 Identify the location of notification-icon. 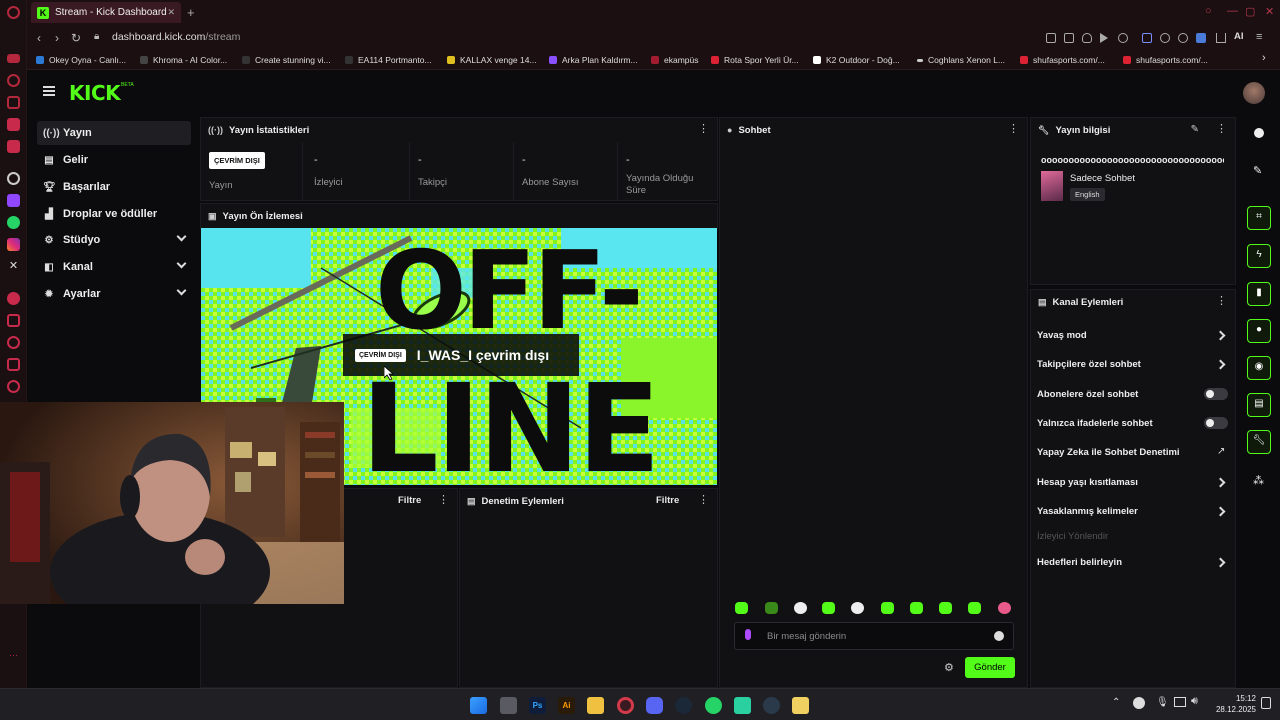
(1266, 703).